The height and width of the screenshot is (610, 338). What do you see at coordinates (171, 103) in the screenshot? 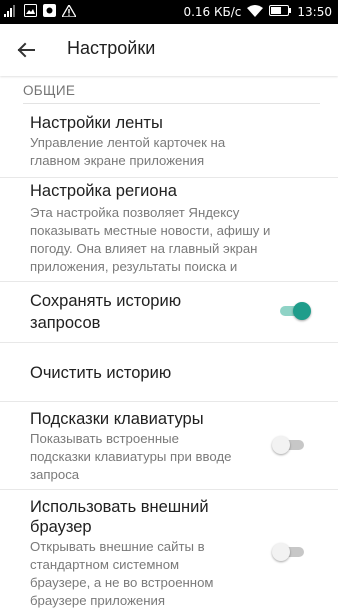
I see `section-divider` at bounding box center [171, 103].